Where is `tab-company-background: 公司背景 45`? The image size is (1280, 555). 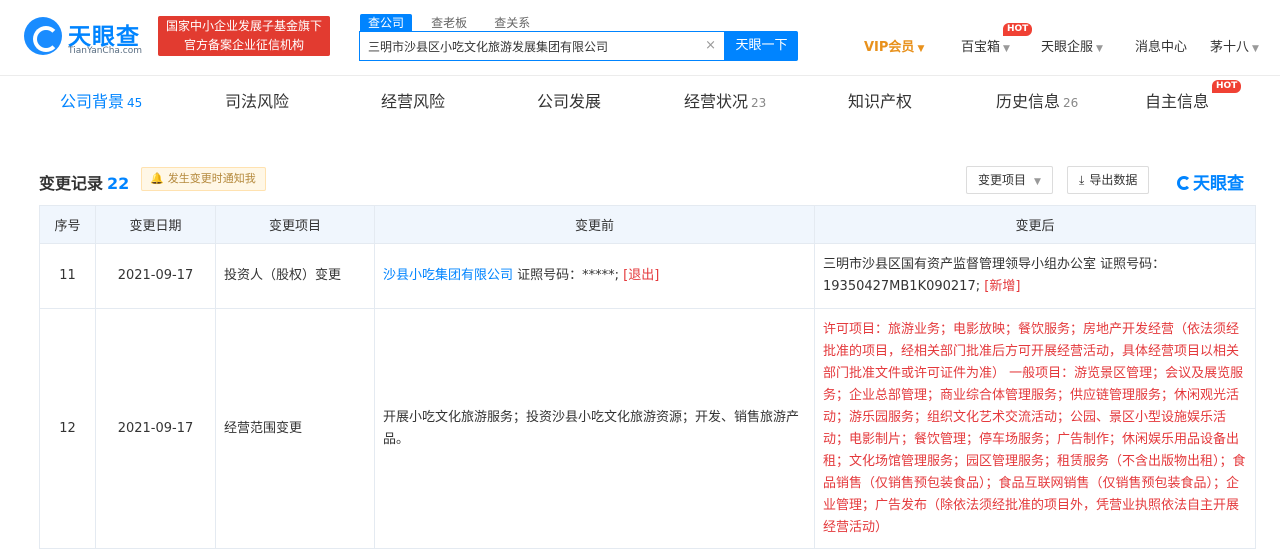 tab-company-background: 公司背景 45 is located at coordinates (101, 100).